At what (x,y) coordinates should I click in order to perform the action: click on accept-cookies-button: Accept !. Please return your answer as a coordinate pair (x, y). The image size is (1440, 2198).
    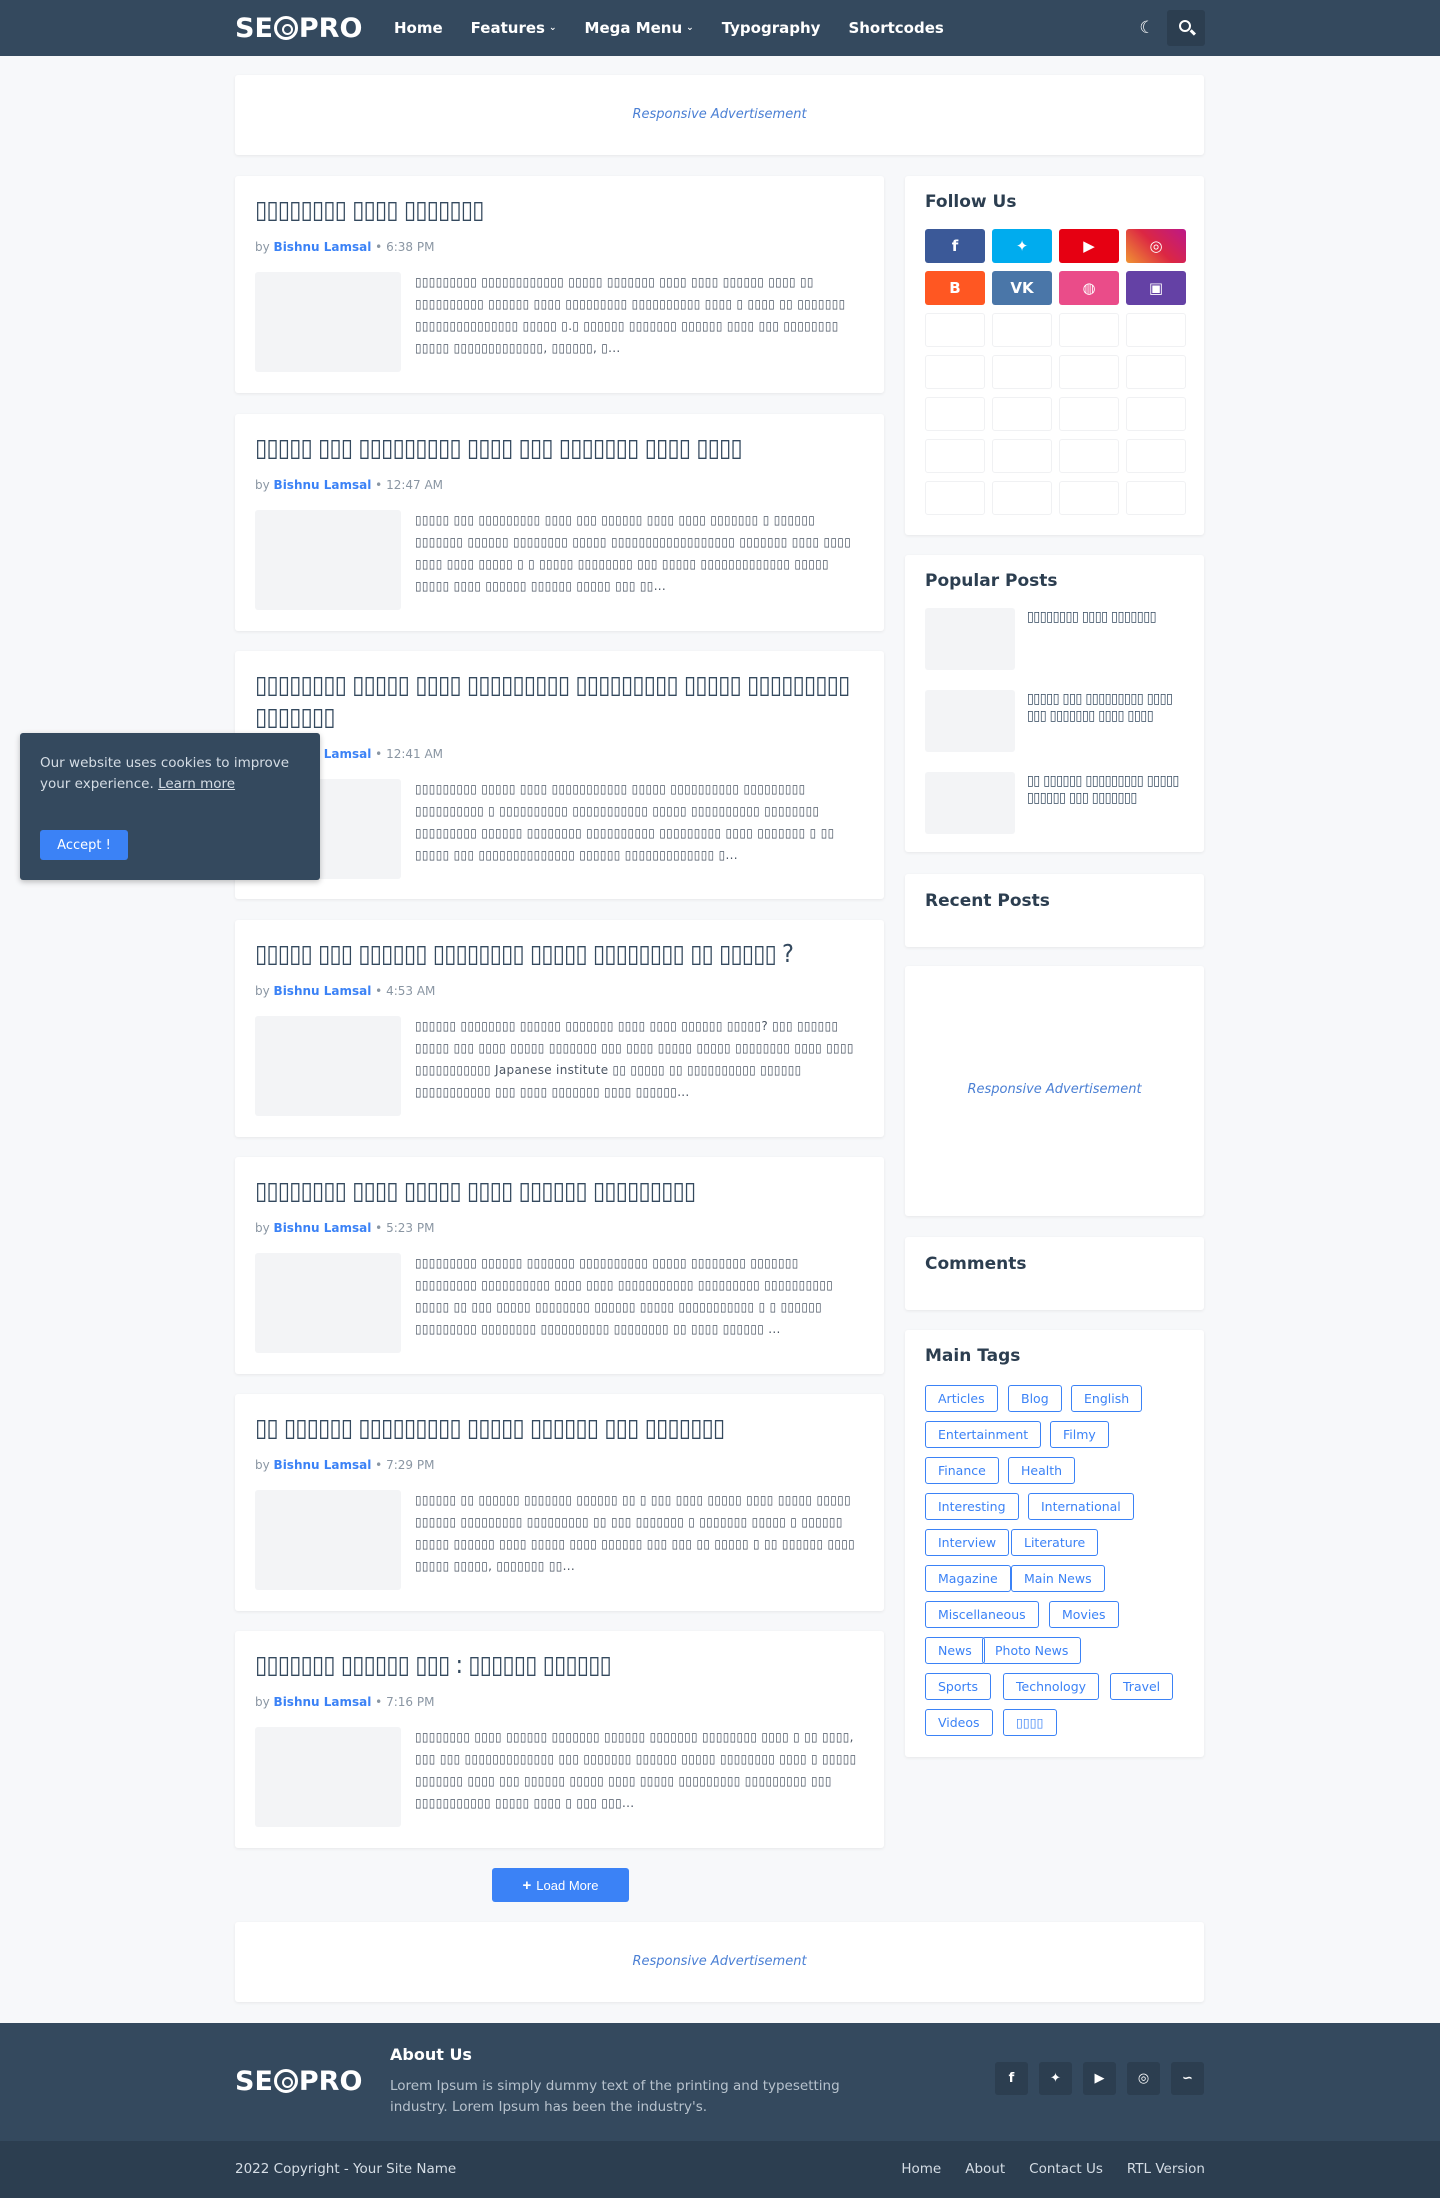
    Looking at the image, I should click on (84, 845).